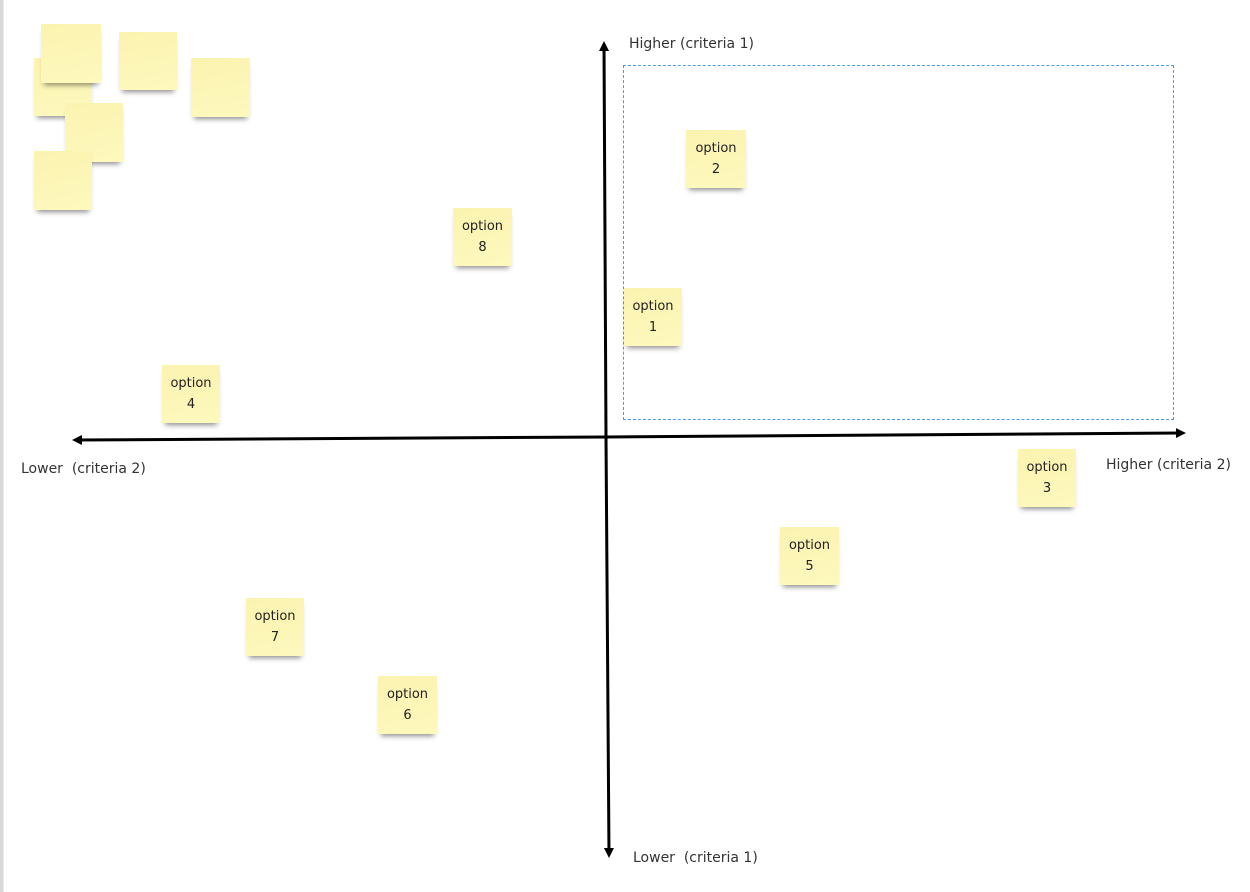 This screenshot has width=1250, height=892. Describe the element at coordinates (653, 327) in the screenshot. I see `sticky-number: 1` at that location.